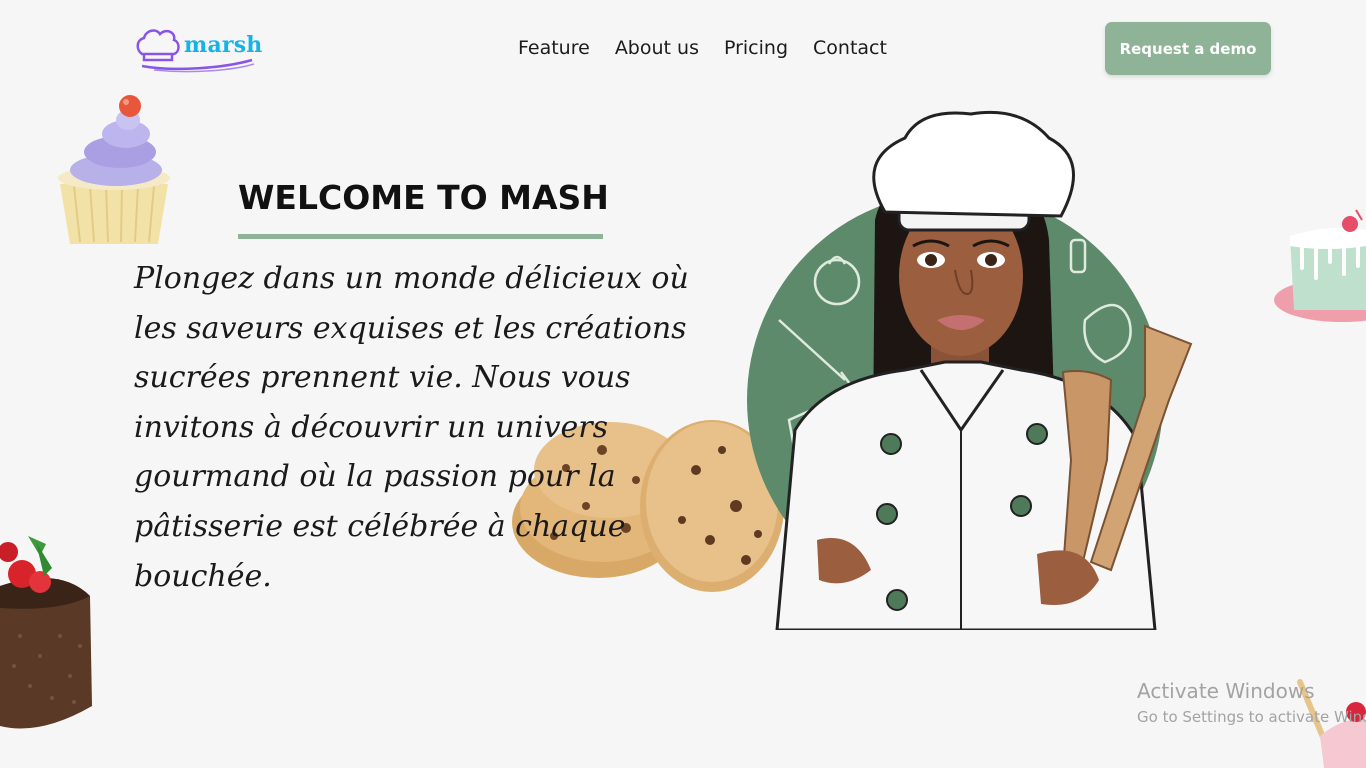 This screenshot has width=1366, height=768. What do you see at coordinates (756, 48) in the screenshot?
I see `nav-pricing: Pricing` at bounding box center [756, 48].